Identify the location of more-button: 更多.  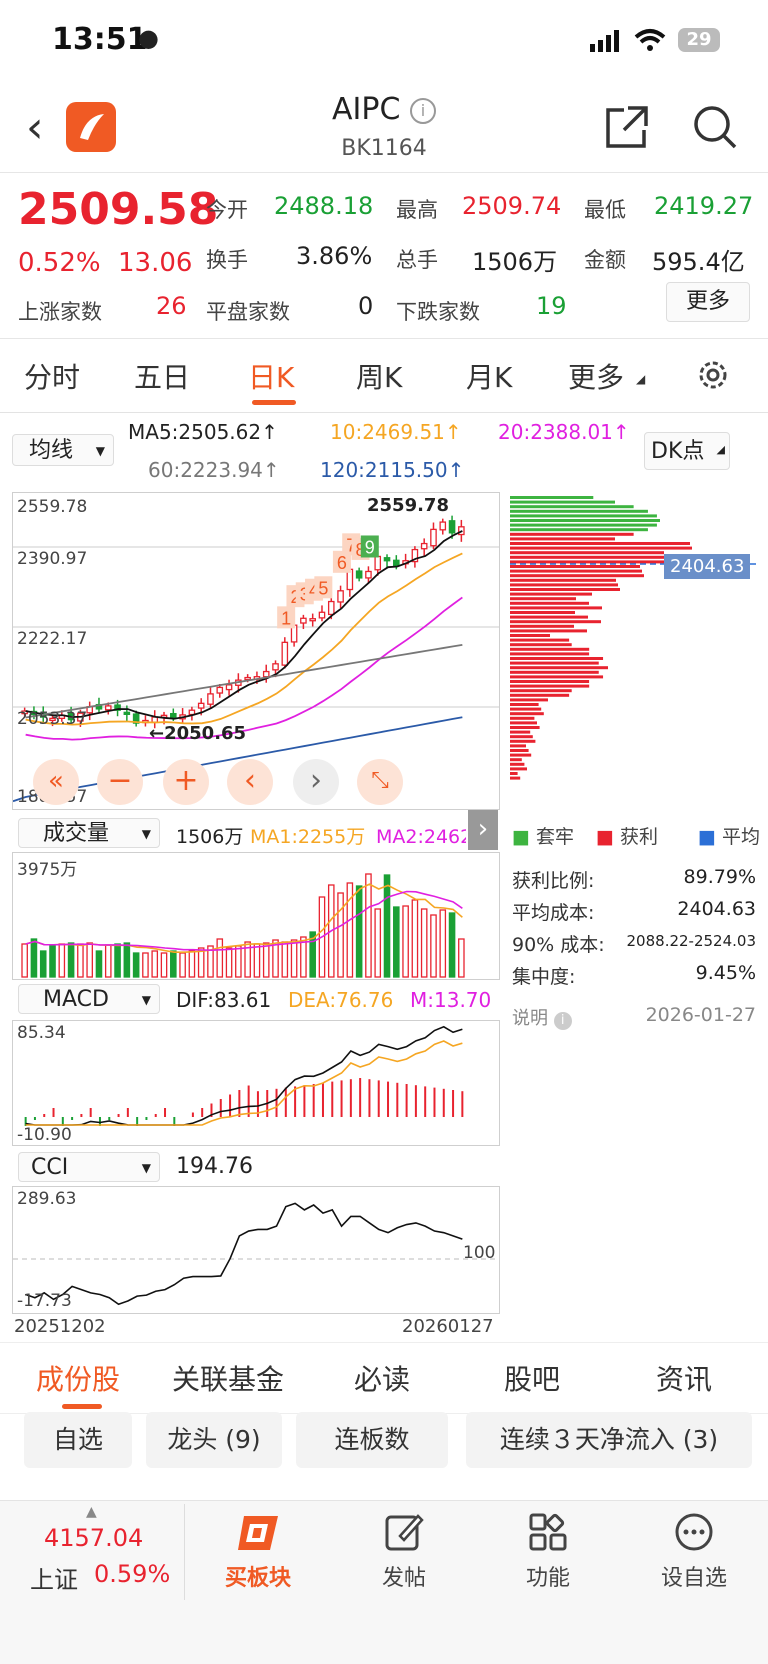
(708, 302).